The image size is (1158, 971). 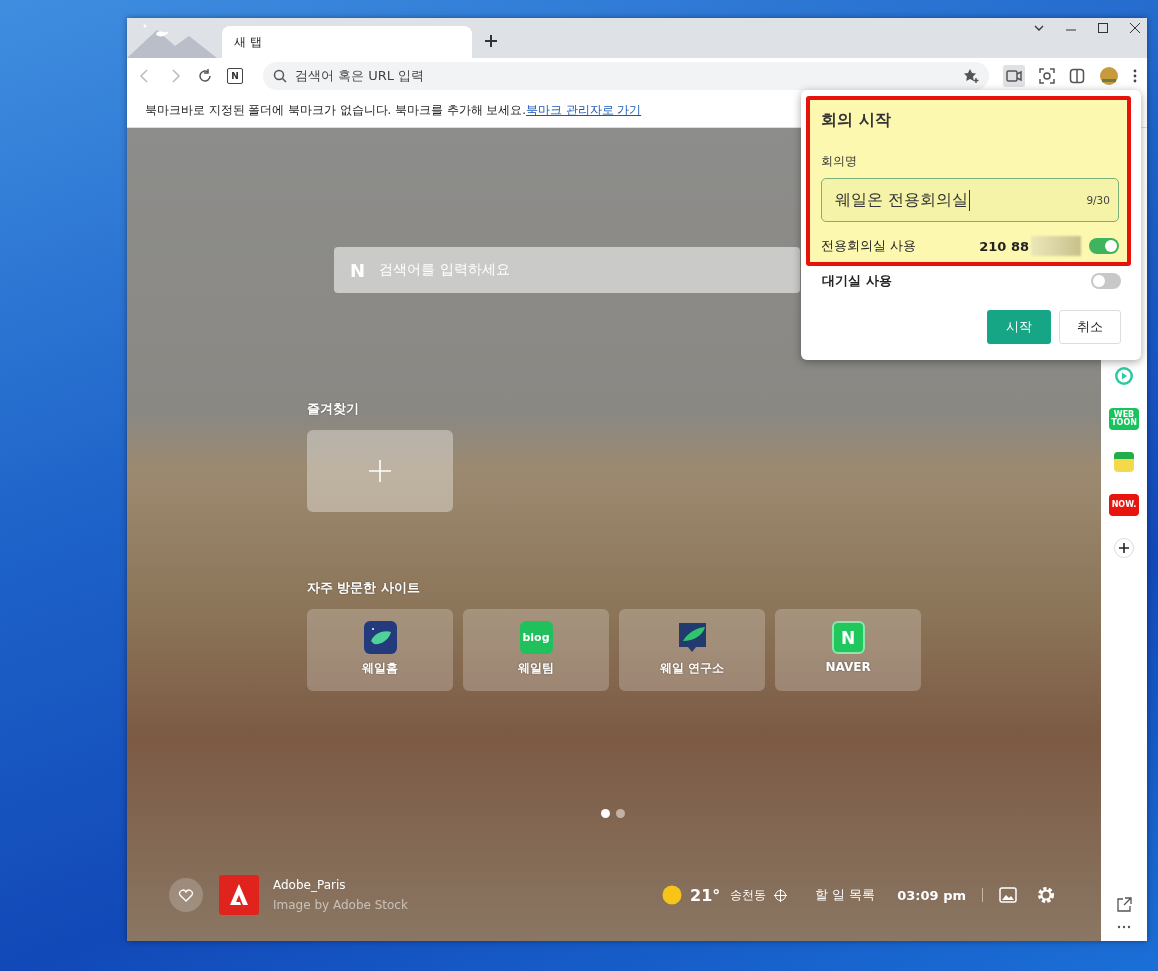 I want to click on whale-app-icon, so click(x=380, y=637).